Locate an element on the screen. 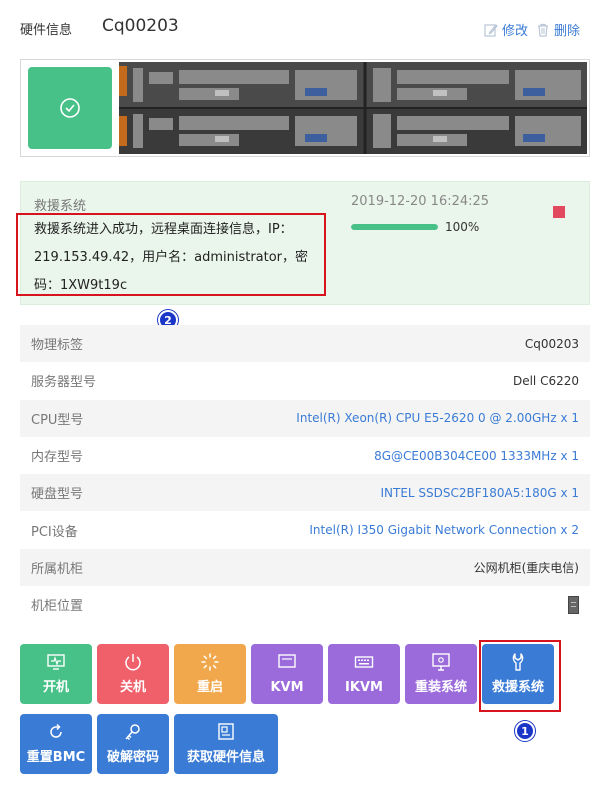 Image resolution: width=594 pixels, height=793 pixels. edit-label: 修改 is located at coordinates (514, 31).